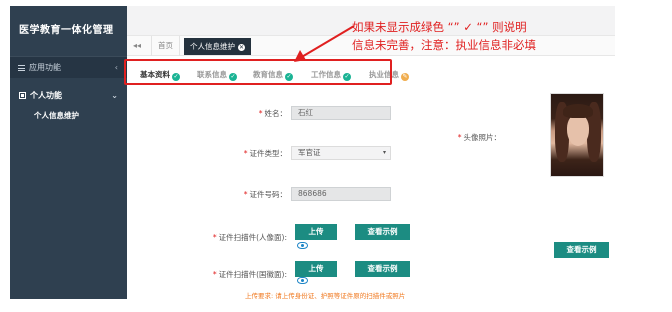  I want to click on caret-down-icon: ▾, so click(384, 152).